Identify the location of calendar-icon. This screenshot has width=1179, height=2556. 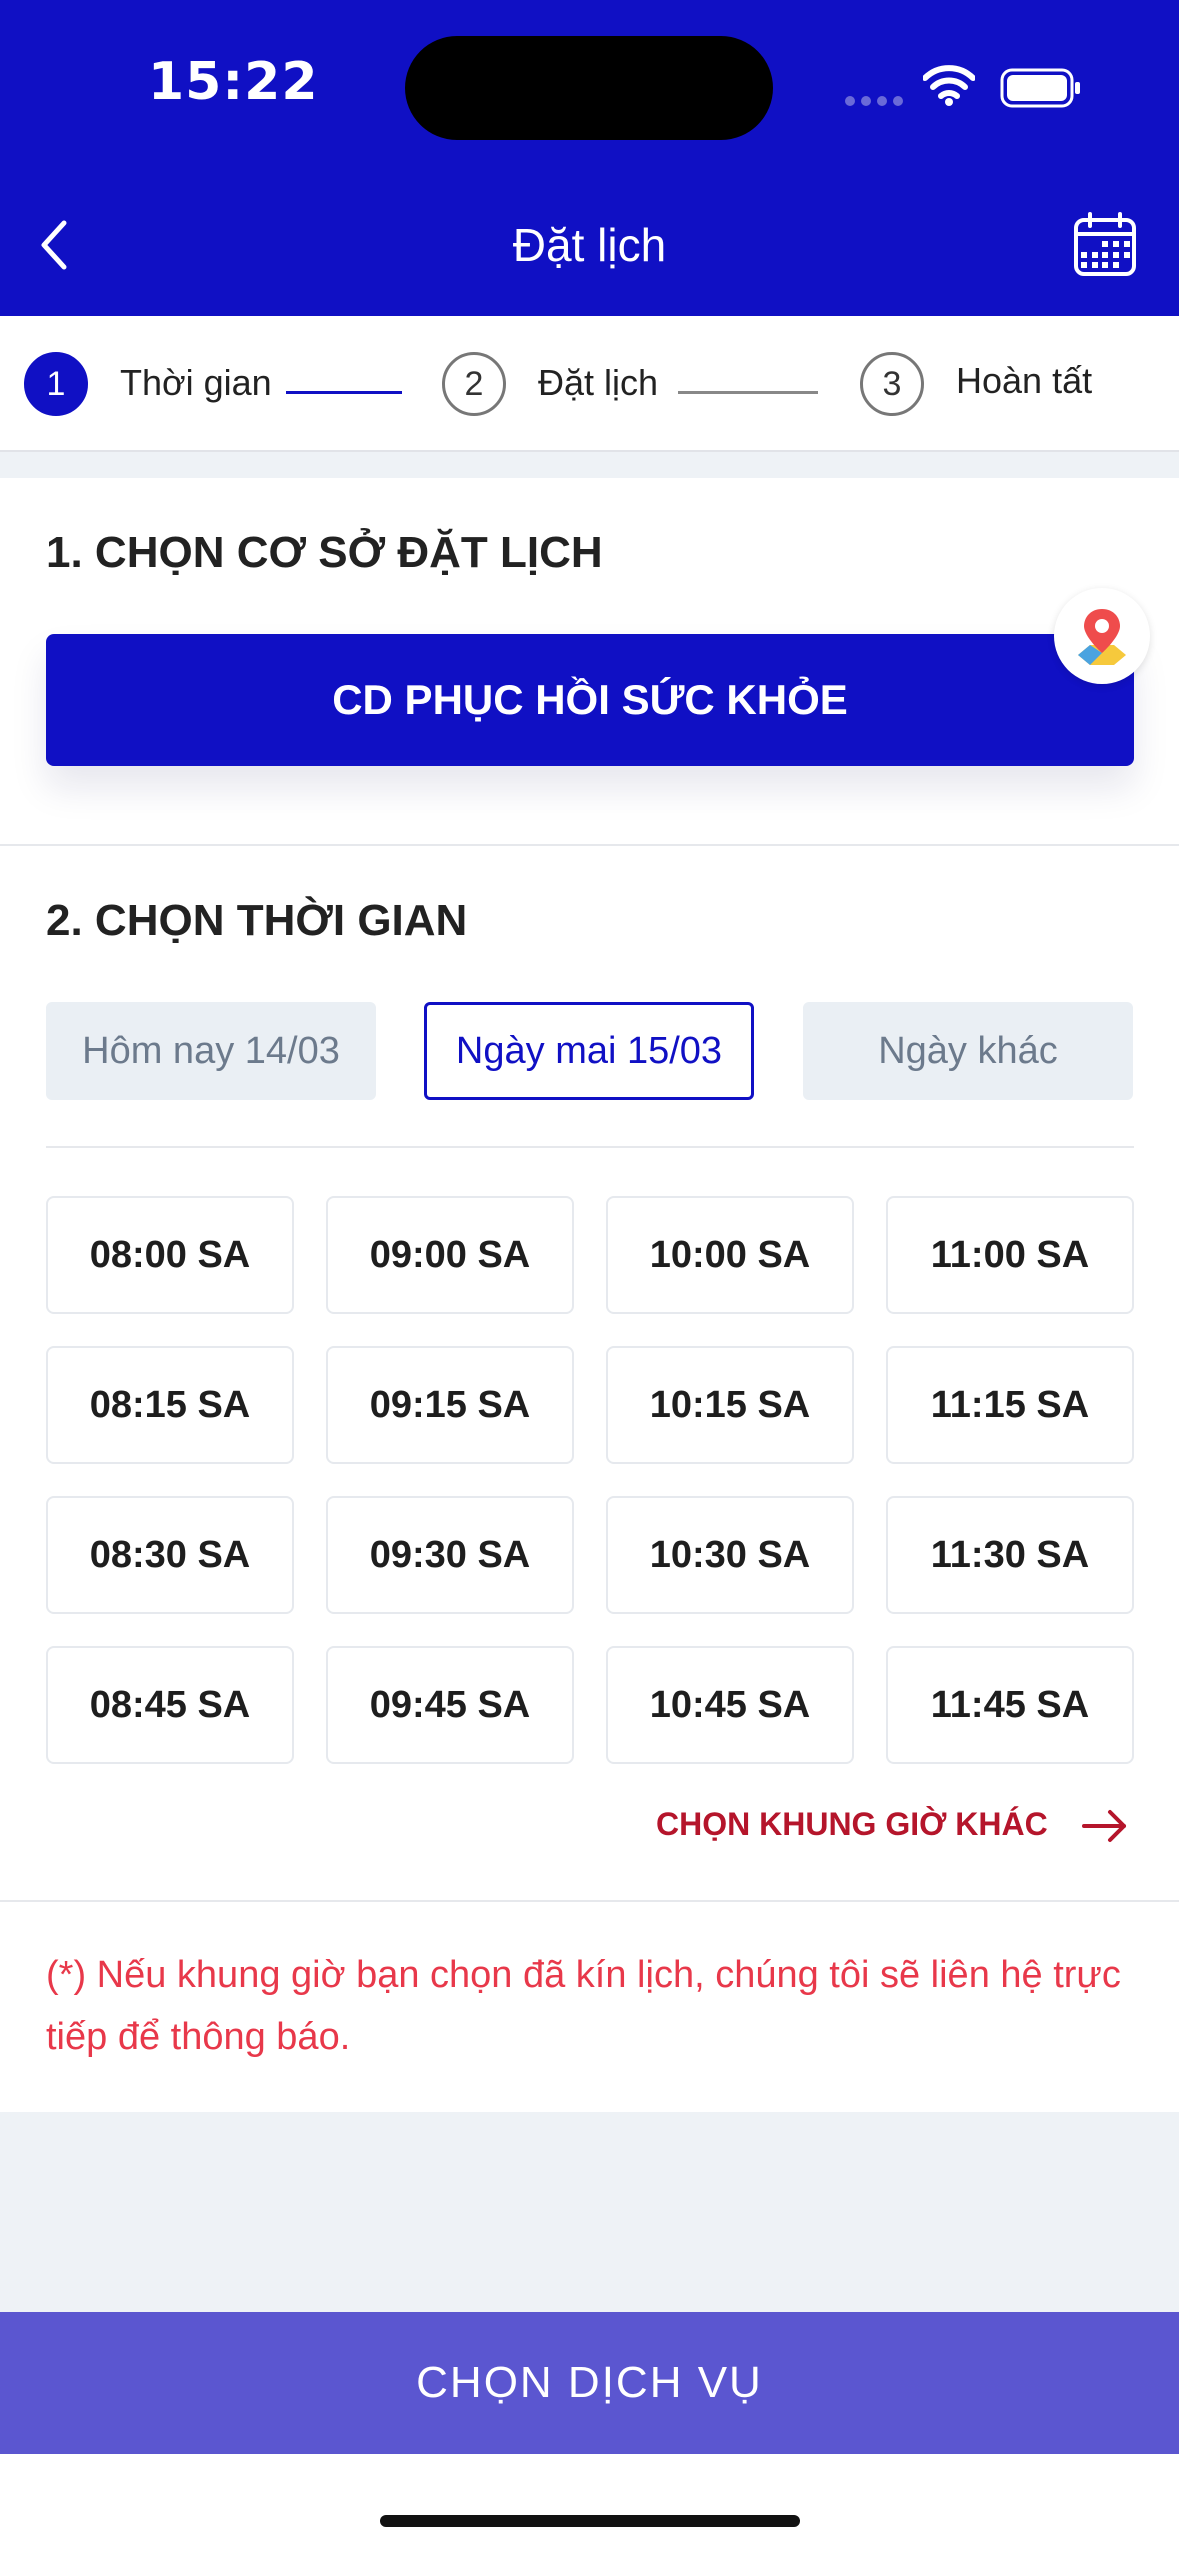
(1105, 244).